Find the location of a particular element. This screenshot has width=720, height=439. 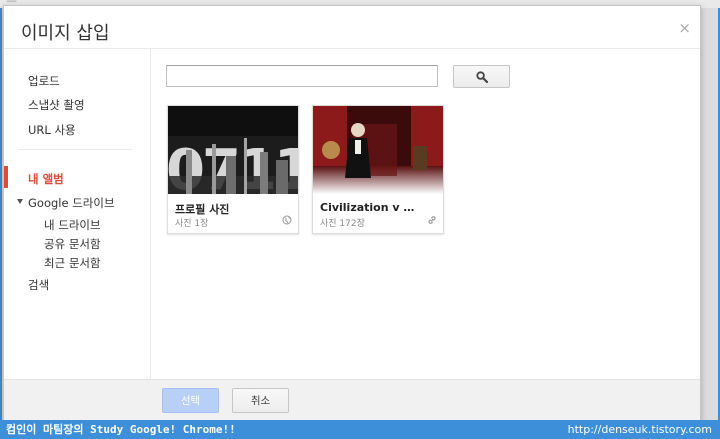

sidebar-divider is located at coordinates (75, 149).